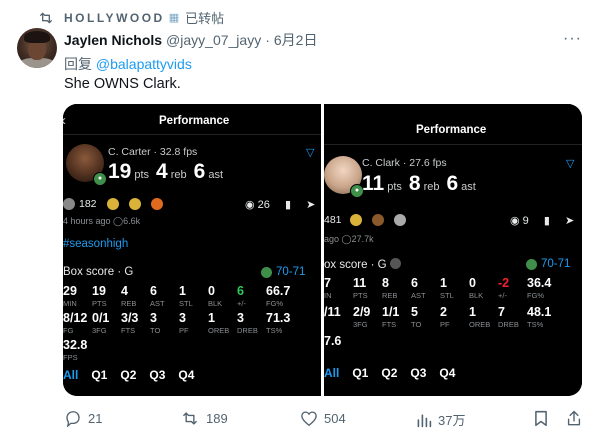 The height and width of the screenshot is (442, 598). What do you see at coordinates (512, 317) in the screenshot?
I see `stat-cell: 7 DREB` at bounding box center [512, 317].